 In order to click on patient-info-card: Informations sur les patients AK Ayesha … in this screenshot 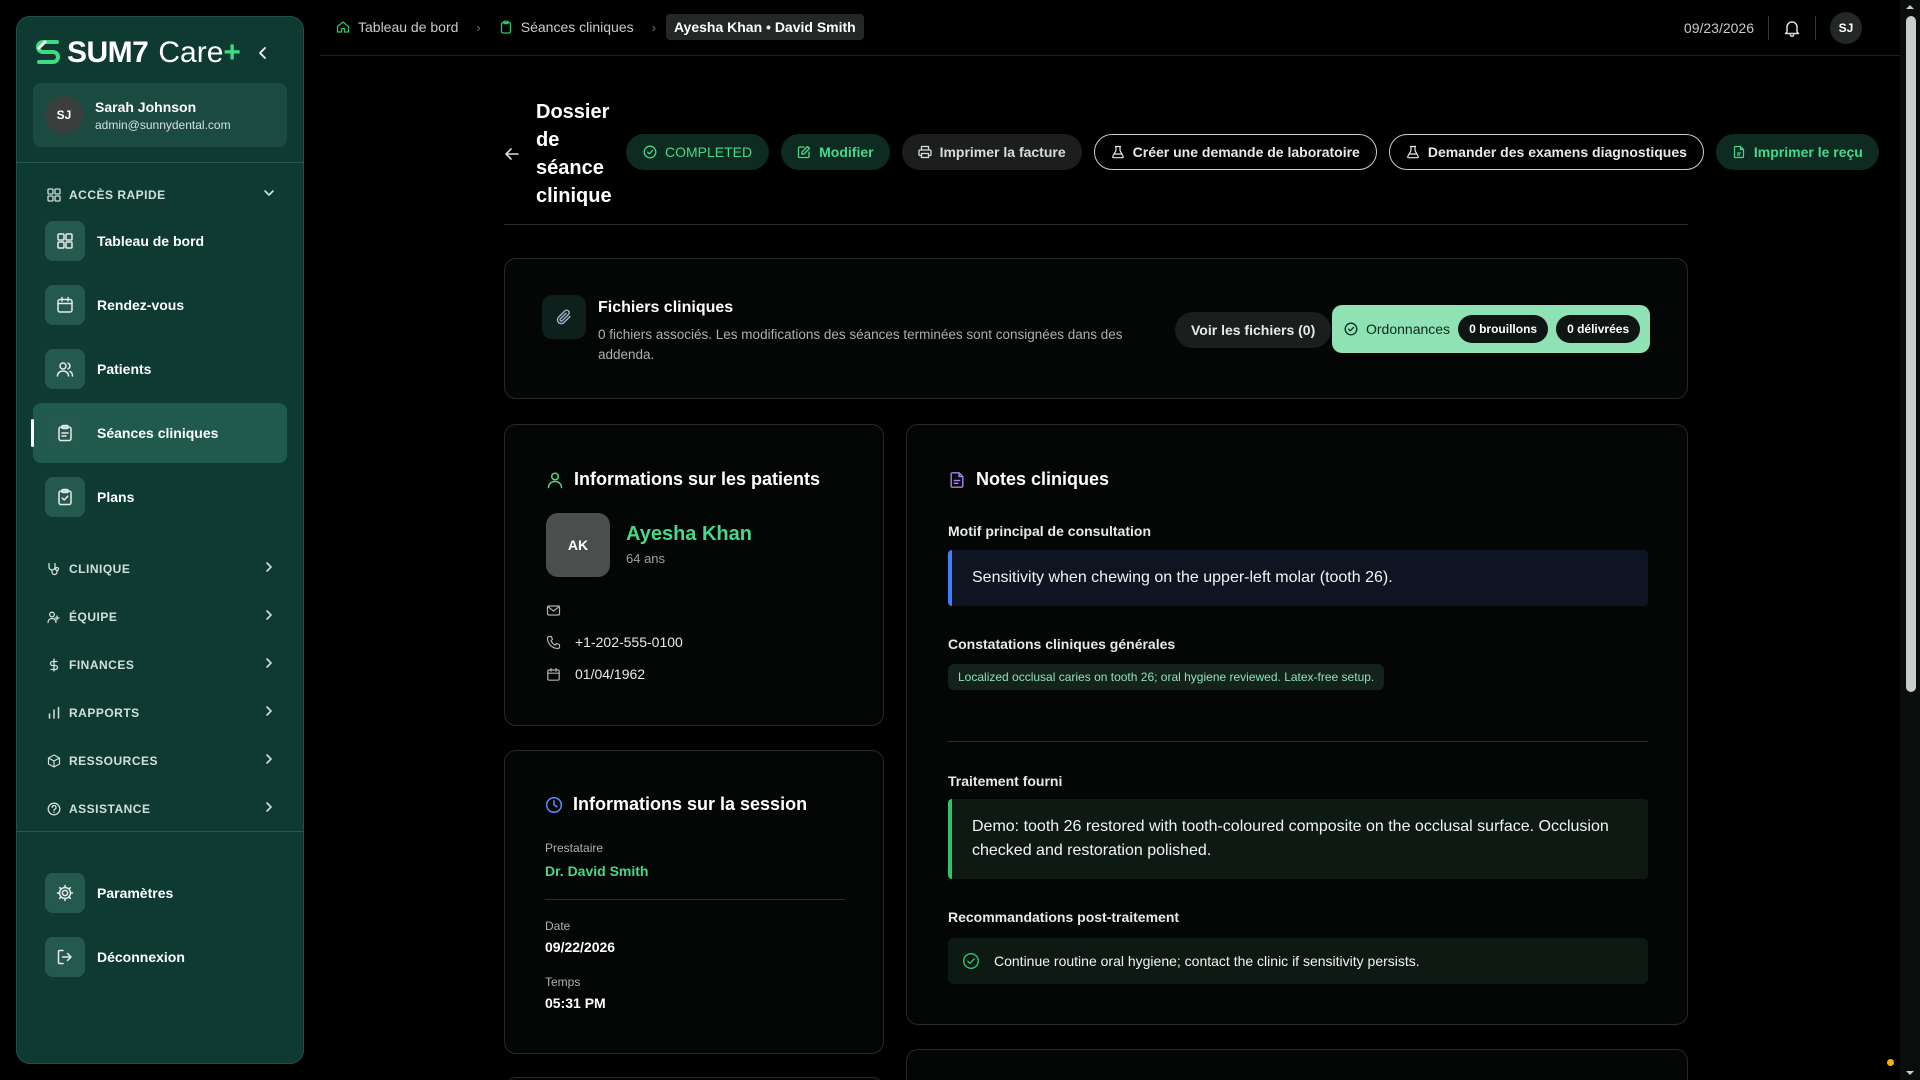, I will do `click(694, 575)`.